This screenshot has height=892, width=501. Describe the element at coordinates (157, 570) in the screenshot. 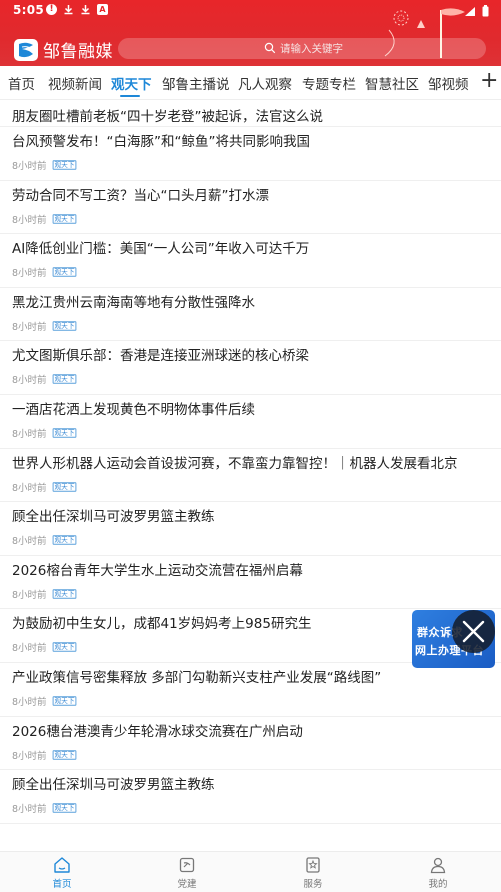

I see `news-title: 2026榕台青年大学生水上运动交流营在福州启幕` at that location.